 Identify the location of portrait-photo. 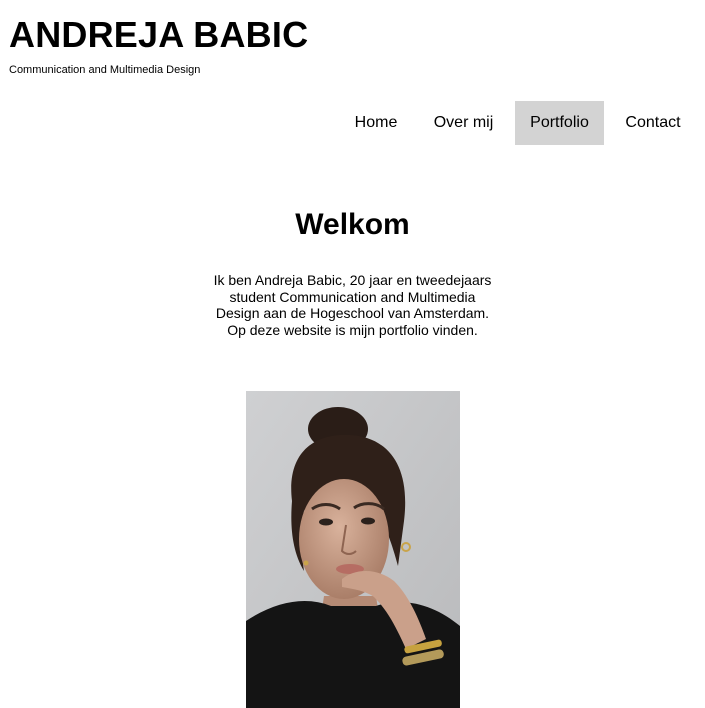
(353, 549).